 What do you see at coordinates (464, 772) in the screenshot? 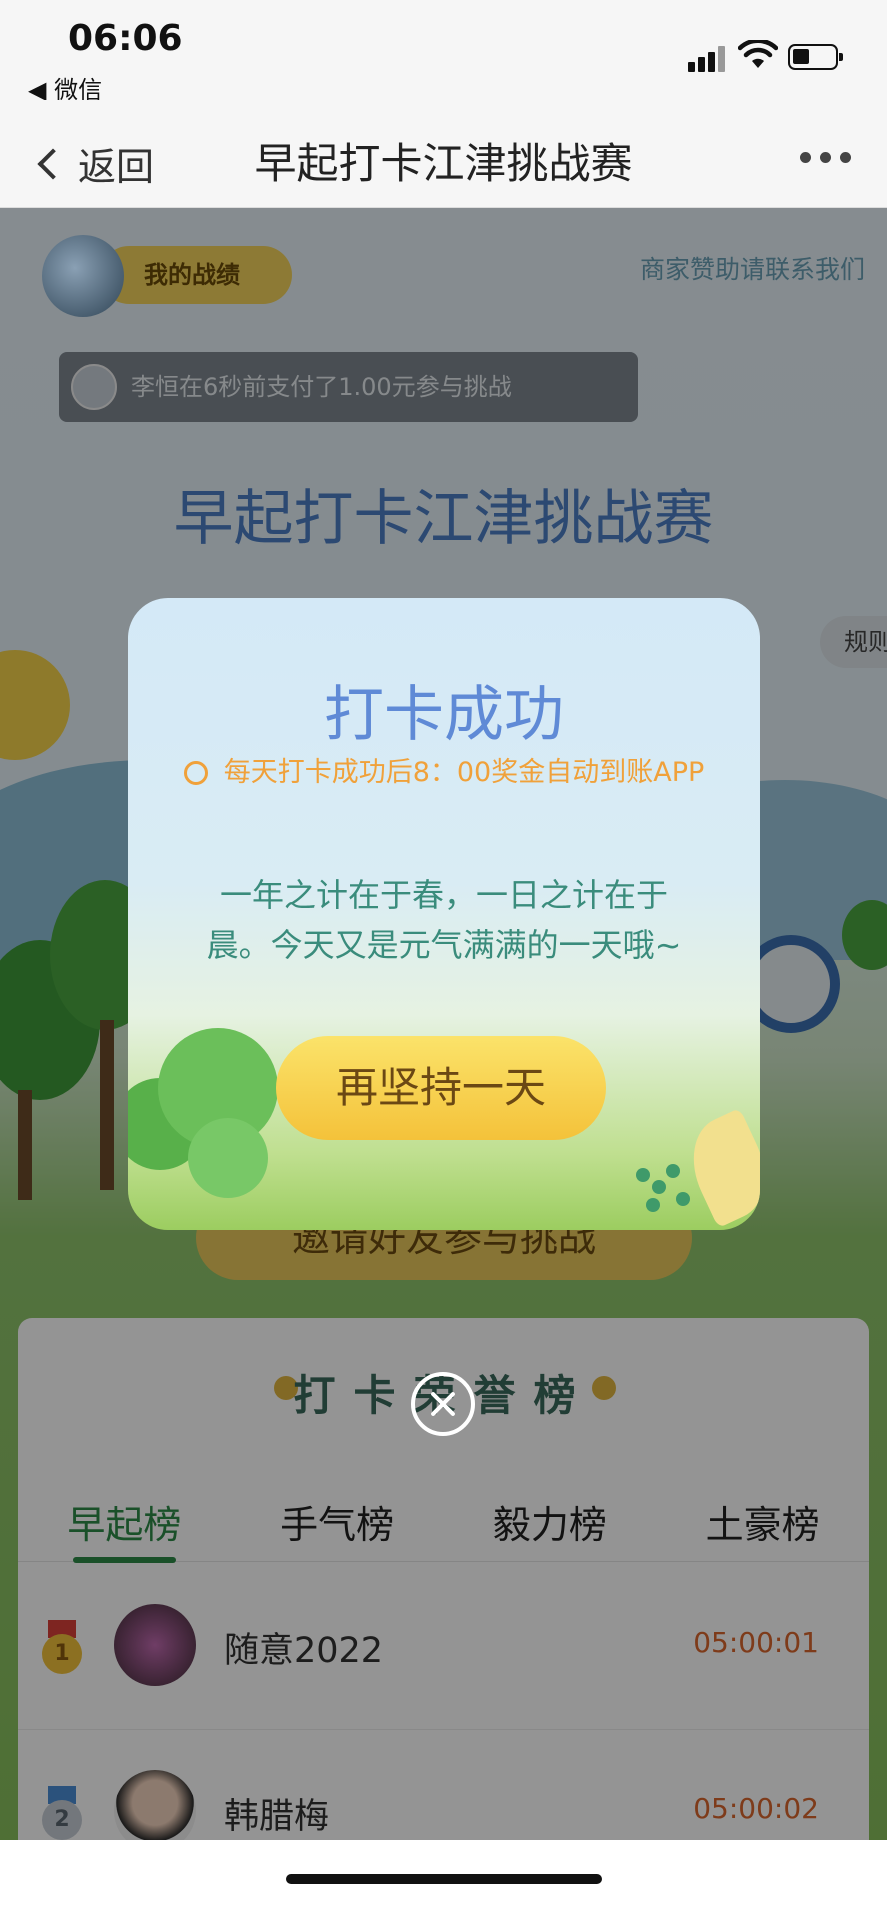
I see `dialog-note-text: 每天打卡成功后8：00奖金自动到账APP` at bounding box center [464, 772].